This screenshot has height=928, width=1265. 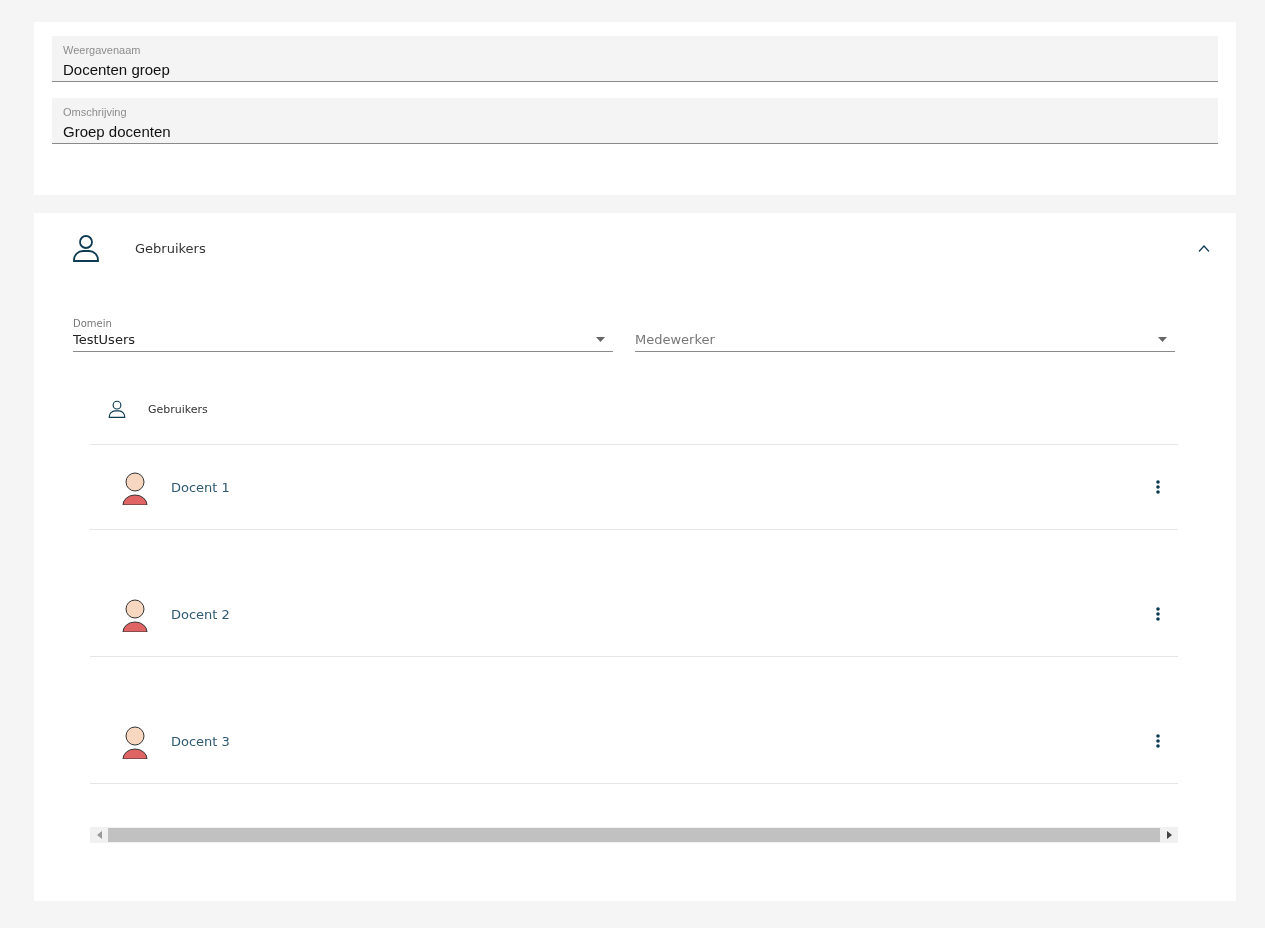 What do you see at coordinates (201, 741) in the screenshot?
I see `user-name: Docent 3` at bounding box center [201, 741].